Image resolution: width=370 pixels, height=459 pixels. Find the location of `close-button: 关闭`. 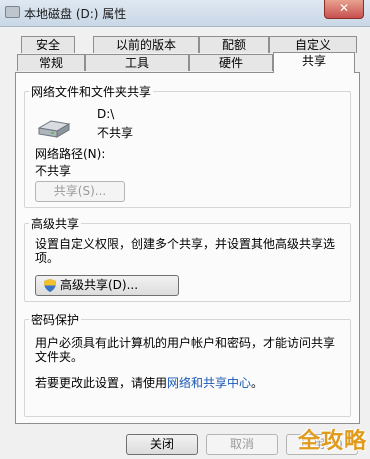

close-button: 关闭 is located at coordinates (162, 444).